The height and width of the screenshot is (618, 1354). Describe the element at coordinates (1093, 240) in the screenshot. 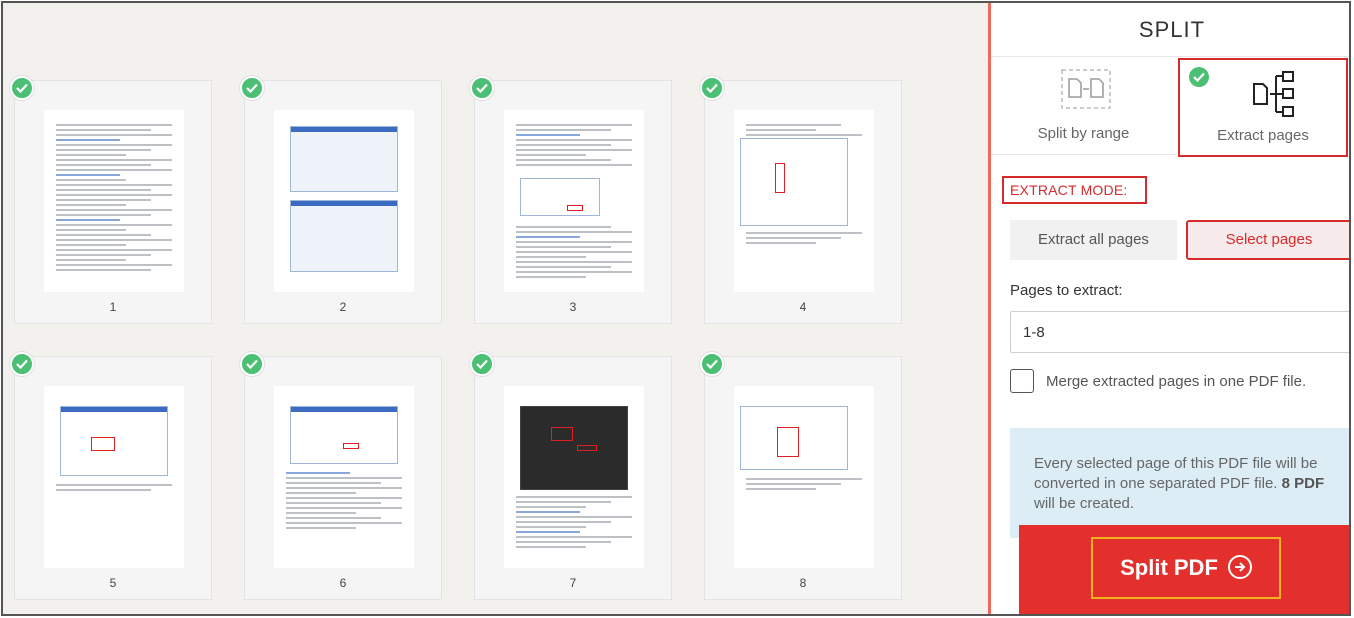

I see `extract-all-pages-button: Extract all pages` at that location.